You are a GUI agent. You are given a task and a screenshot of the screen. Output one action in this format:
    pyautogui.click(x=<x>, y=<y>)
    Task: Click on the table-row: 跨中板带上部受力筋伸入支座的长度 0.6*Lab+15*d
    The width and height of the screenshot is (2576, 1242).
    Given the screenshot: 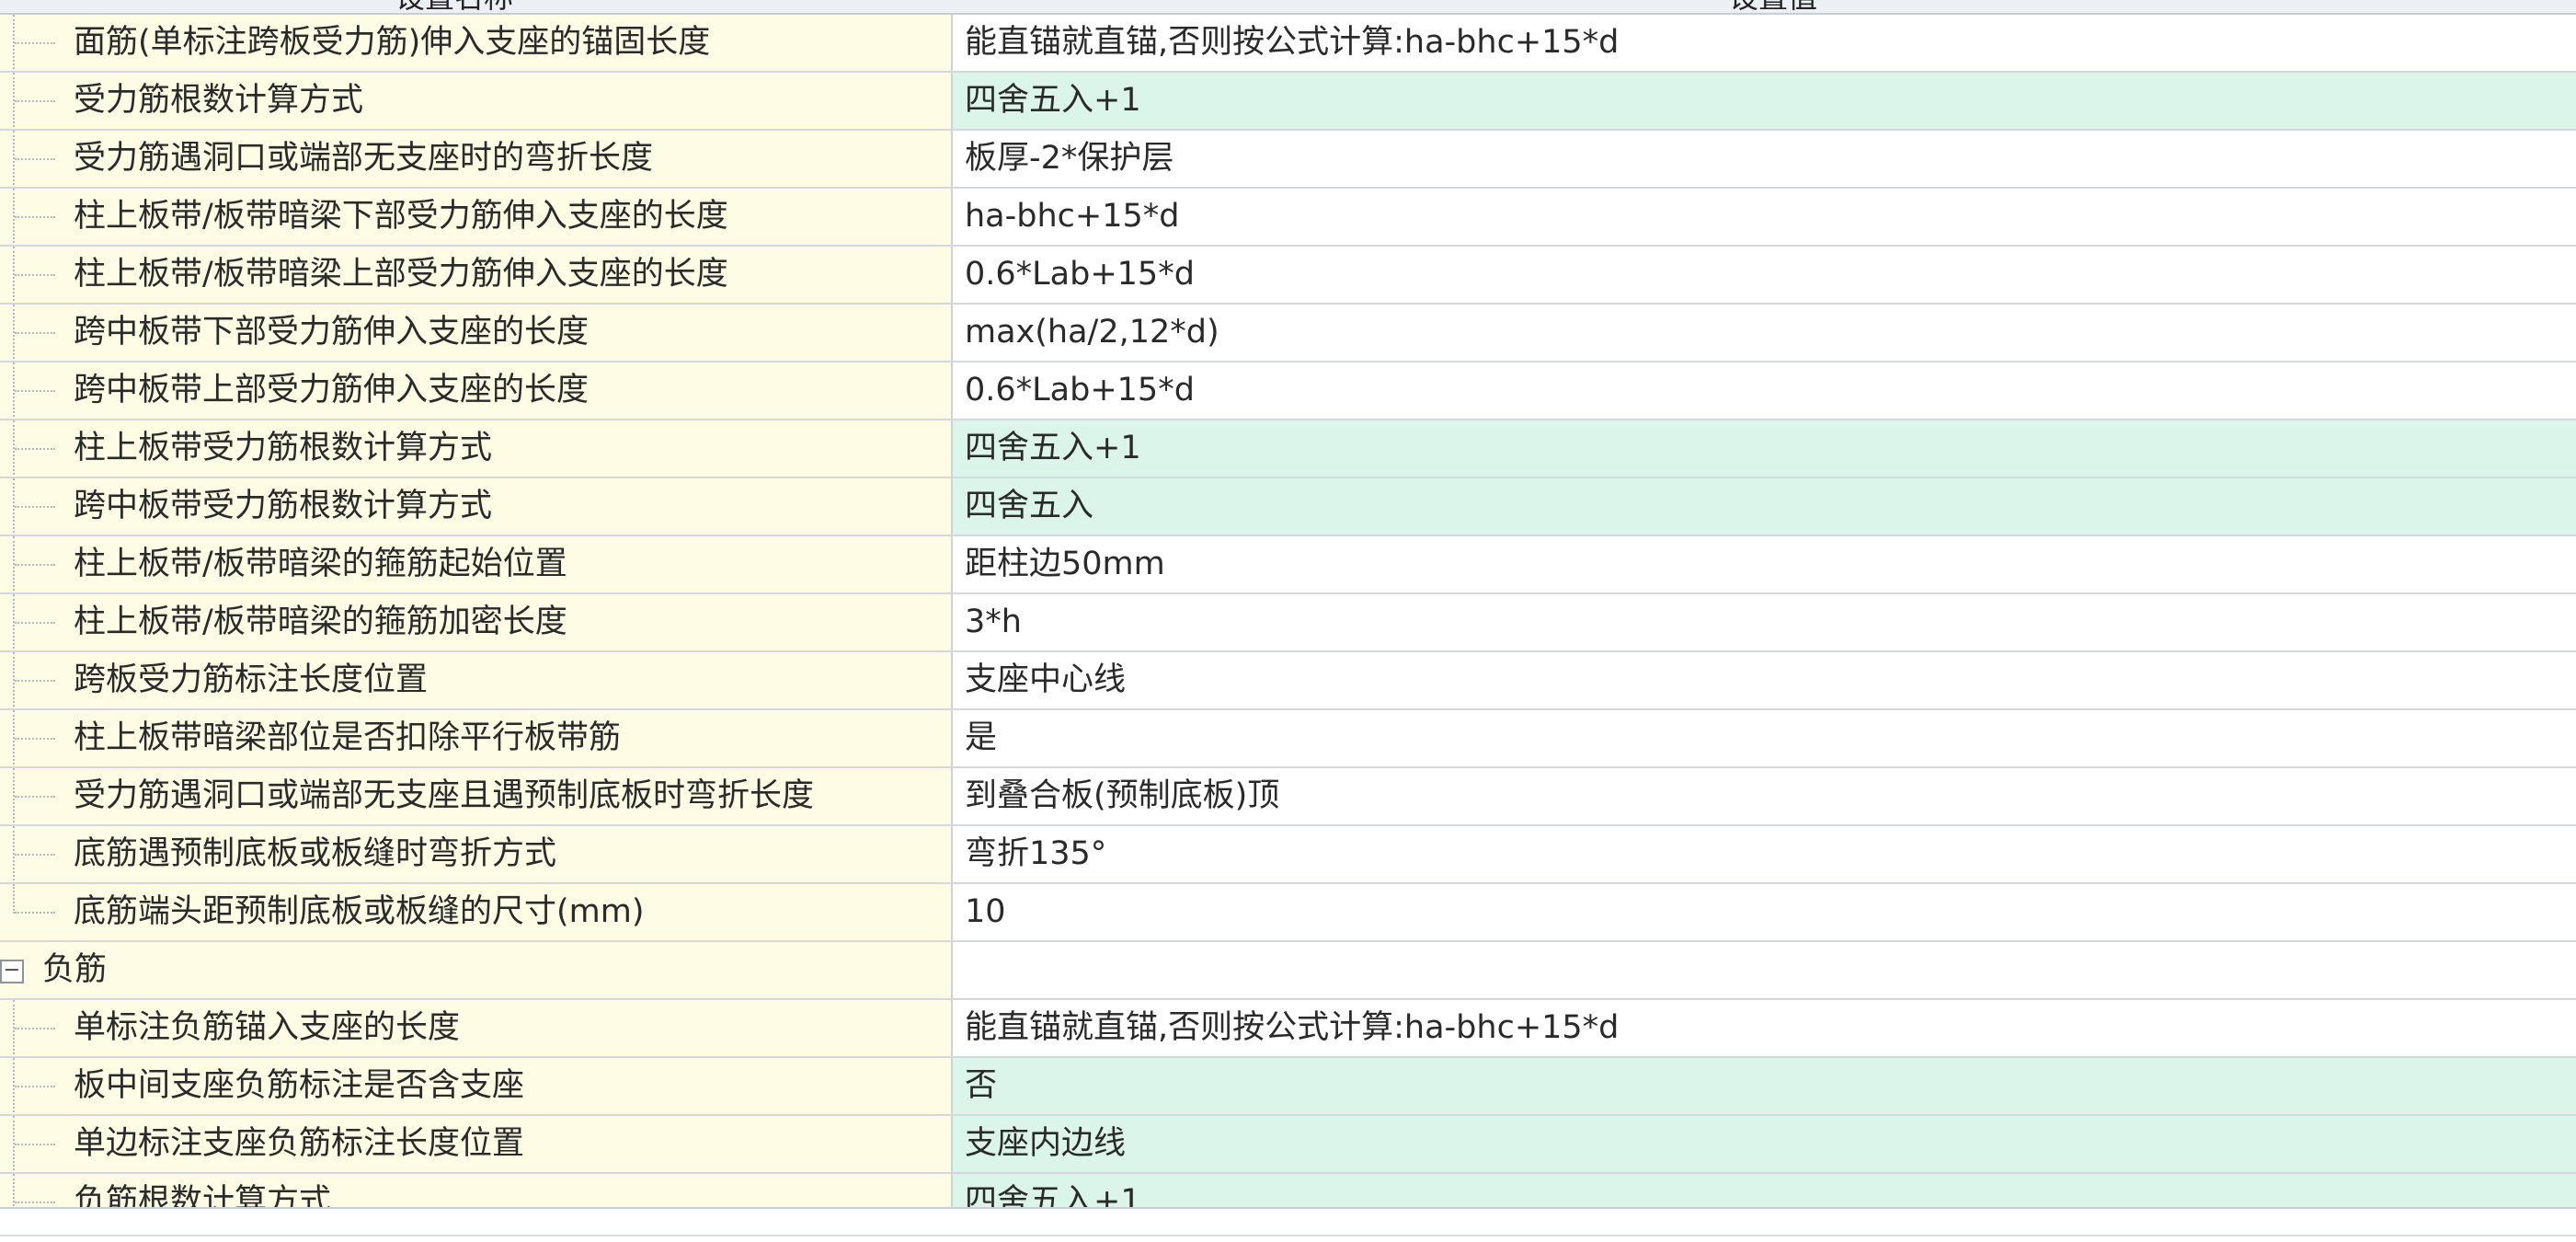 What is the action you would take?
    pyautogui.click(x=1288, y=391)
    